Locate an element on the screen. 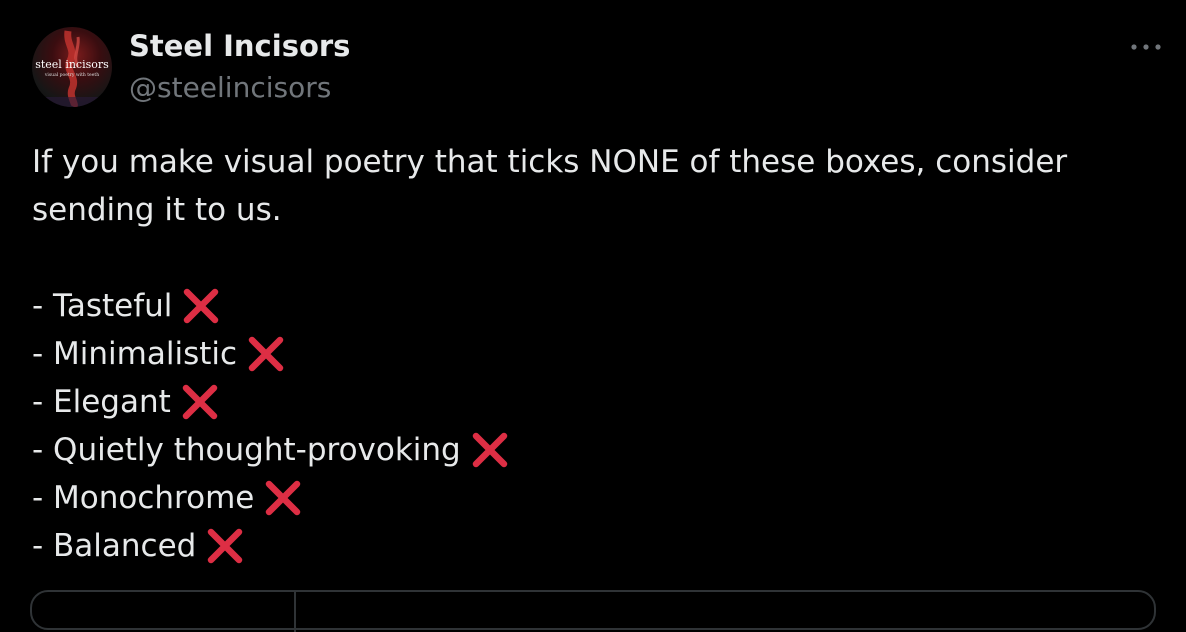 This screenshot has height=632, width=1186. checklist-item-label: - Tasteful is located at coordinates (102, 306).